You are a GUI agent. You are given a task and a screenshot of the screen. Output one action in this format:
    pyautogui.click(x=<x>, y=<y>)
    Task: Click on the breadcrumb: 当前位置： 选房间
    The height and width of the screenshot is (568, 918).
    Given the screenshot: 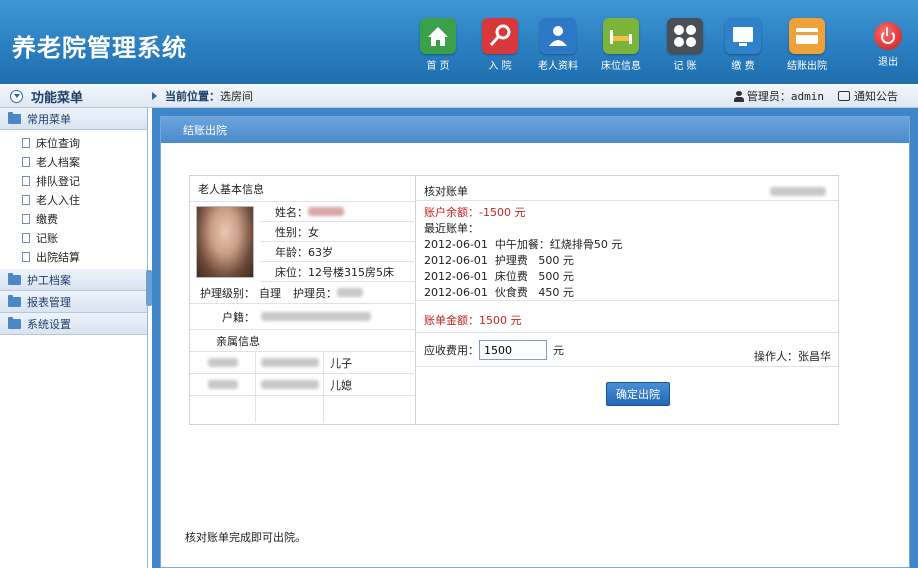 What is the action you would take?
    pyautogui.click(x=202, y=96)
    